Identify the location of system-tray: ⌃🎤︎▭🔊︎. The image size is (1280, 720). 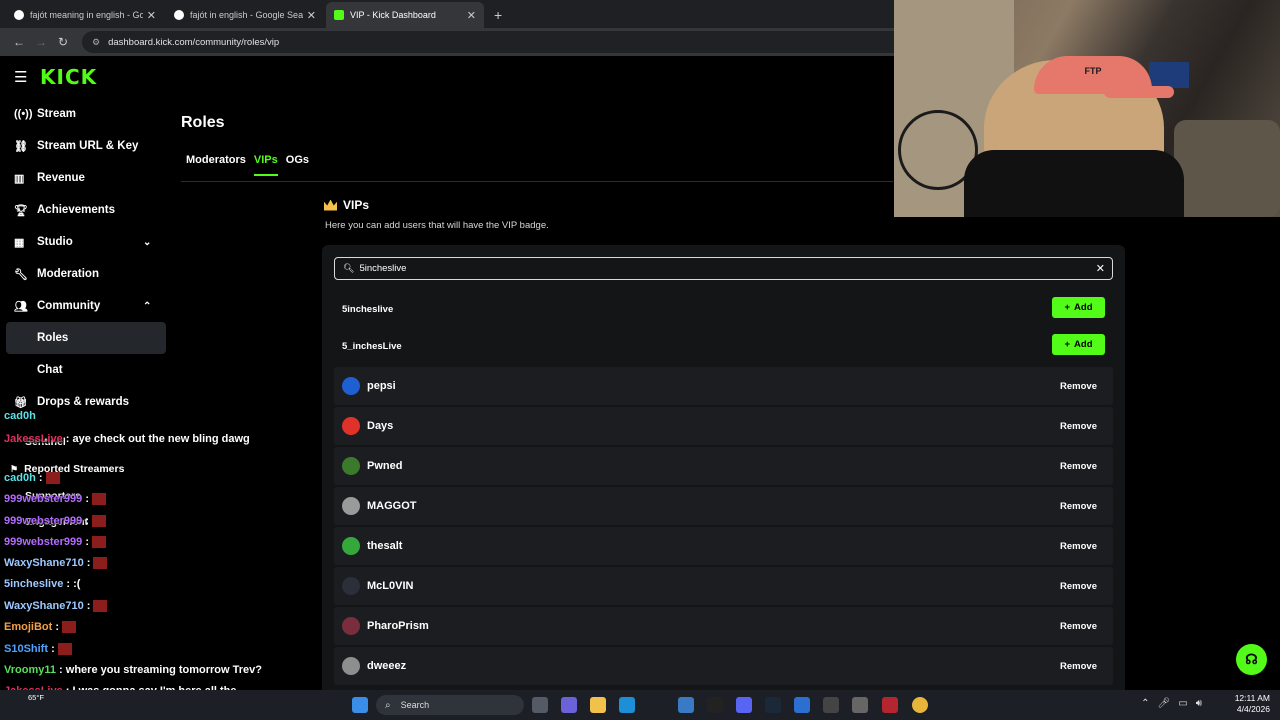
(1175, 703).